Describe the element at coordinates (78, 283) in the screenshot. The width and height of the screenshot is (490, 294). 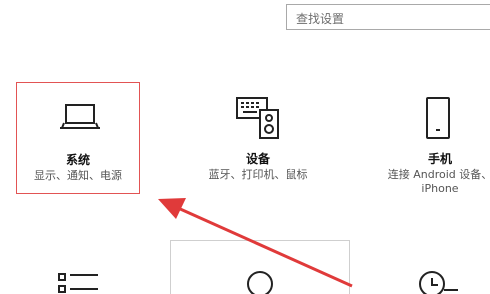
I see `apps-list-icon` at that location.